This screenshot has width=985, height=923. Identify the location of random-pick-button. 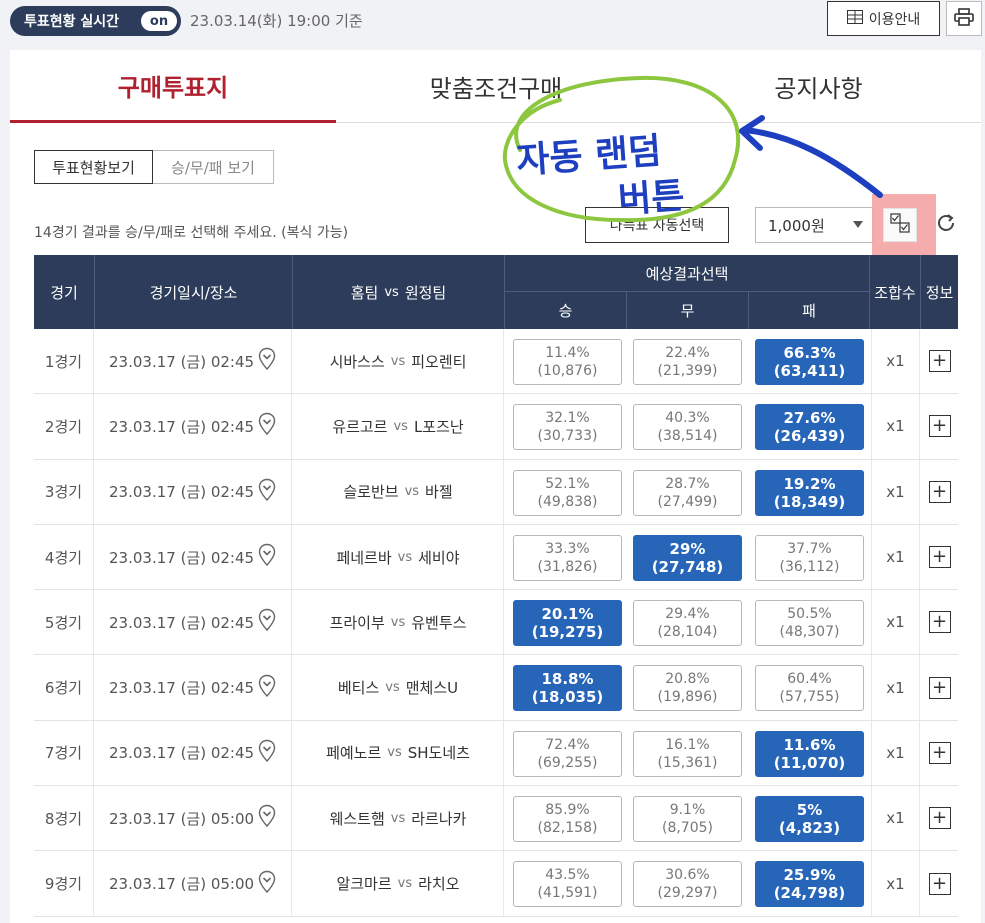
(900, 225).